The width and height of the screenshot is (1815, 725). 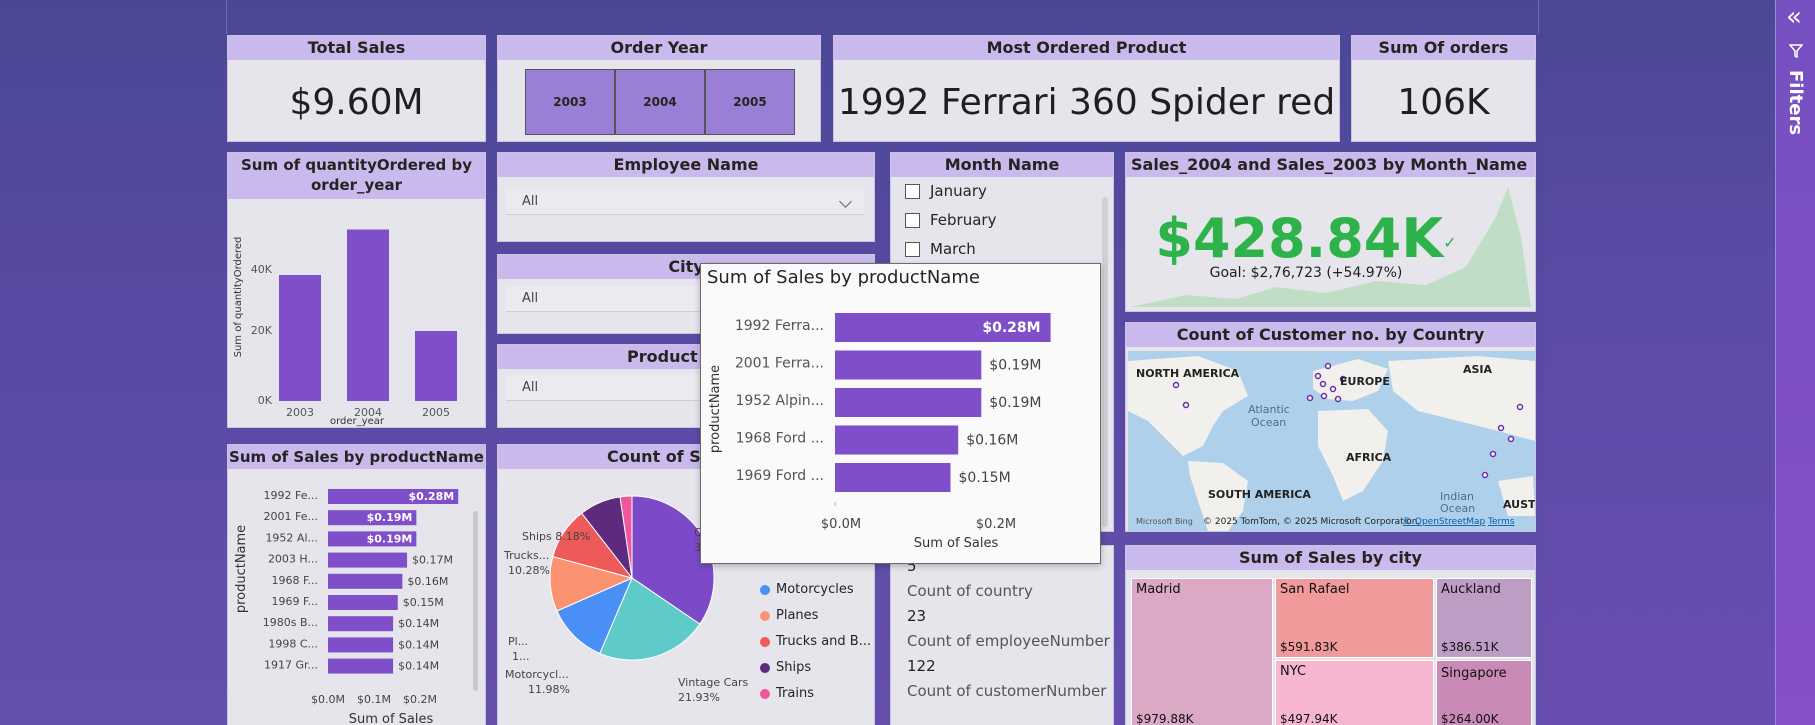 I want to click on data-label: $0.19M, so click(x=1015, y=366).